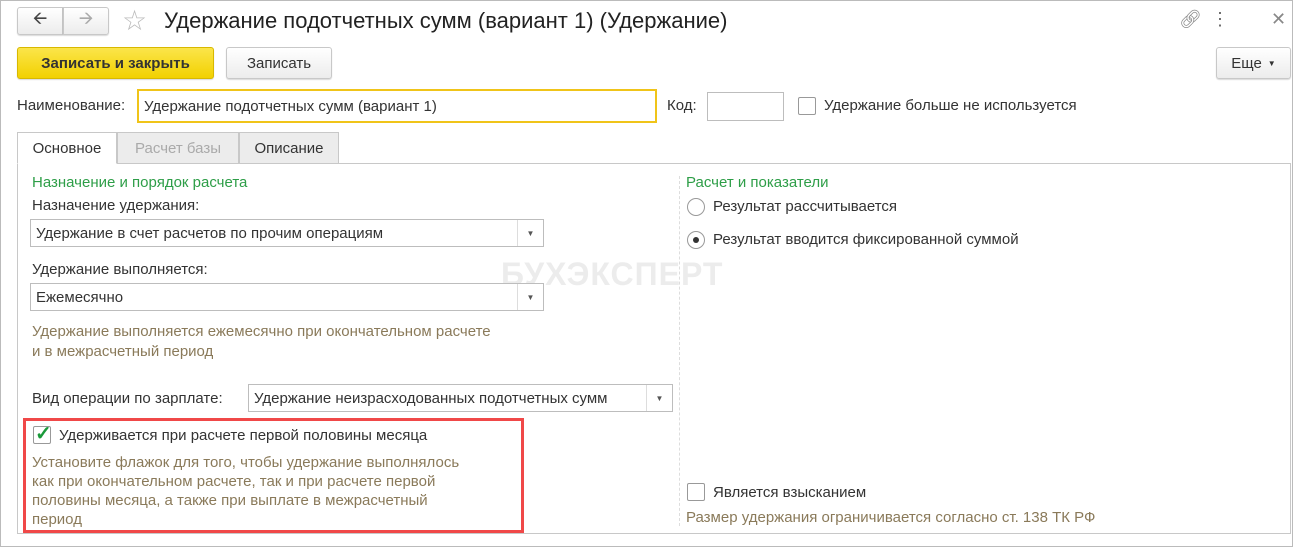 The width and height of the screenshot is (1293, 547). I want to click on unused-checkbox, so click(807, 106).